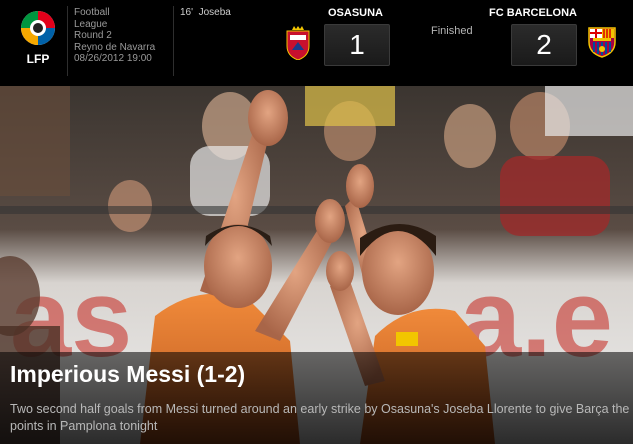  I want to click on osasuna-crest-icon, so click(298, 43).